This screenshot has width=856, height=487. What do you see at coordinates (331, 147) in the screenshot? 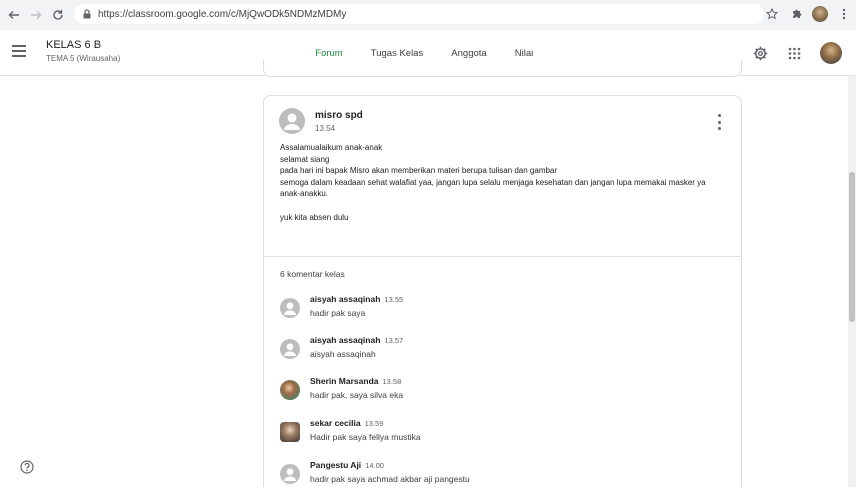
I see `post-line: Assalamualaikum anak-anak` at bounding box center [331, 147].